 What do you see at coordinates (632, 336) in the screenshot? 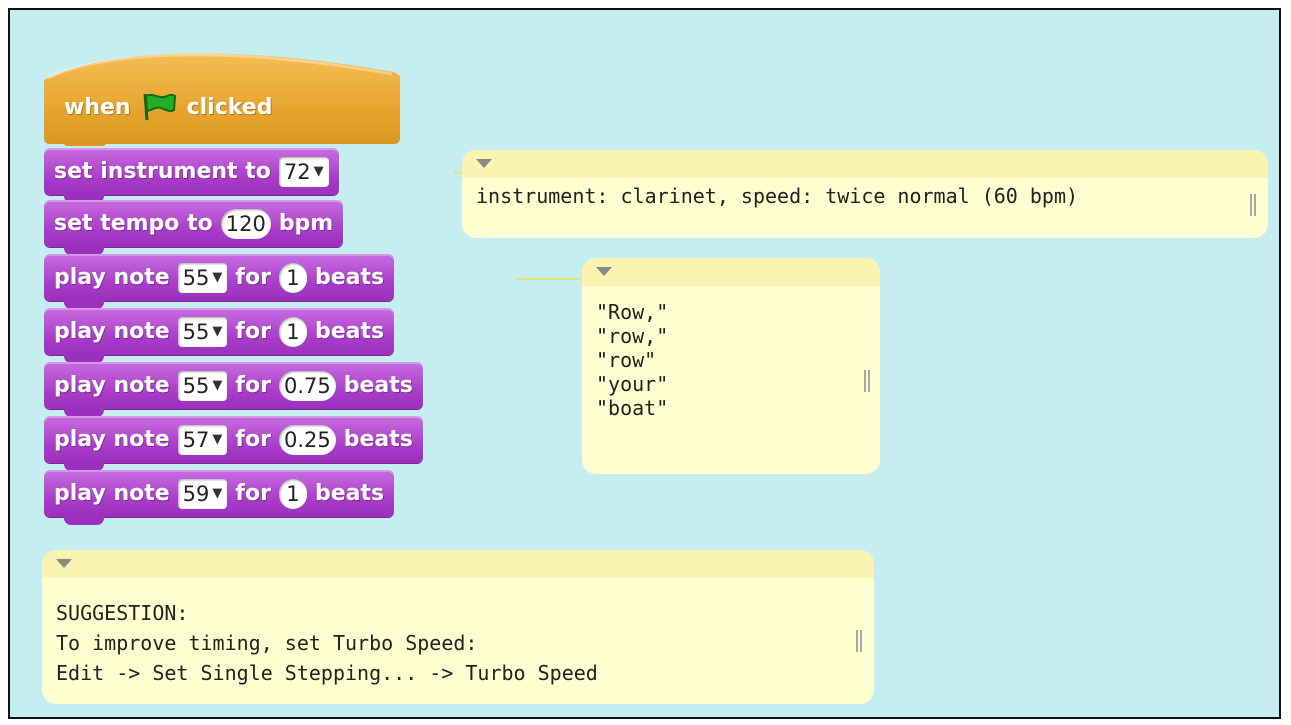
I see `lyric-line: "row,"` at bounding box center [632, 336].